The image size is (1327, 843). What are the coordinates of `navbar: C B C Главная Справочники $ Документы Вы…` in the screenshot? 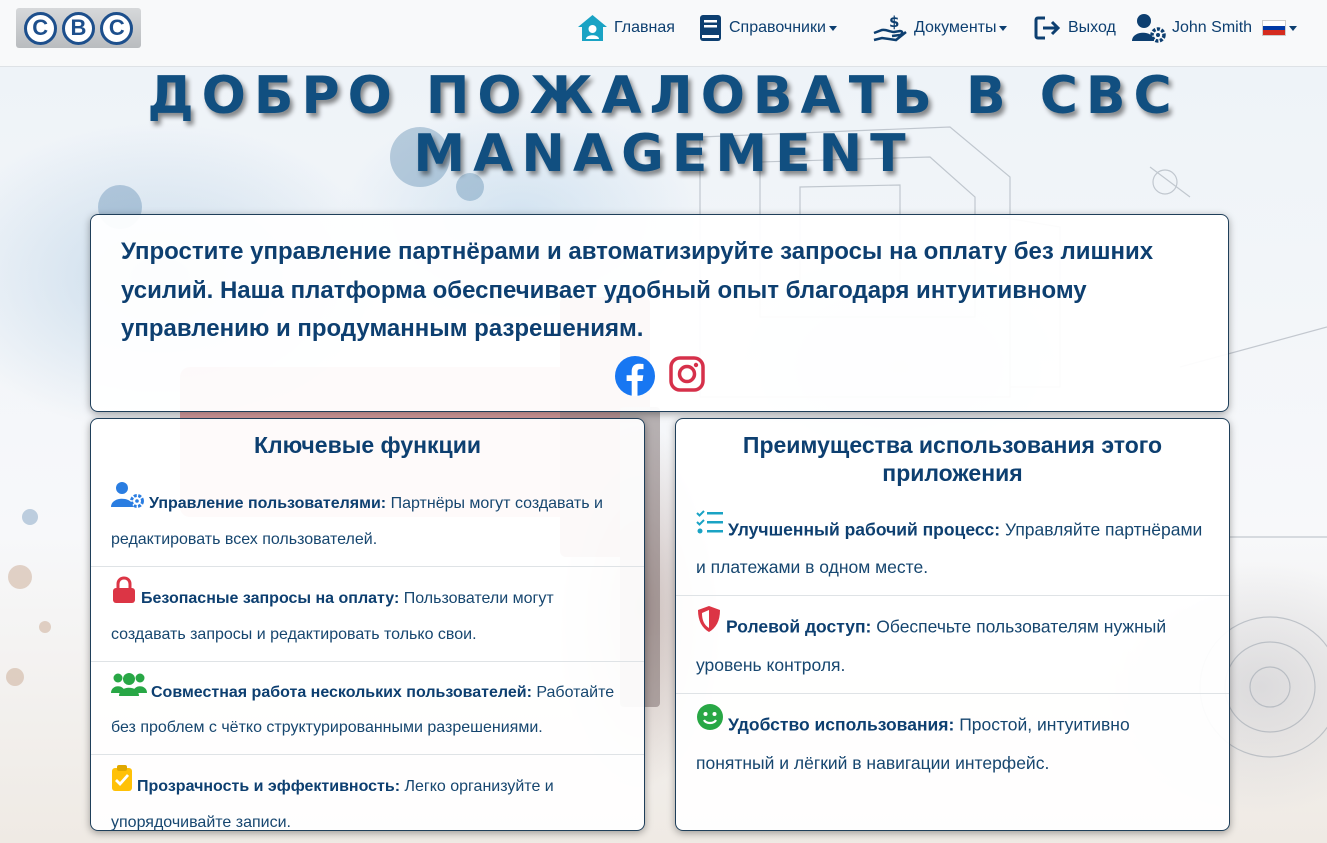 It's located at (663, 33).